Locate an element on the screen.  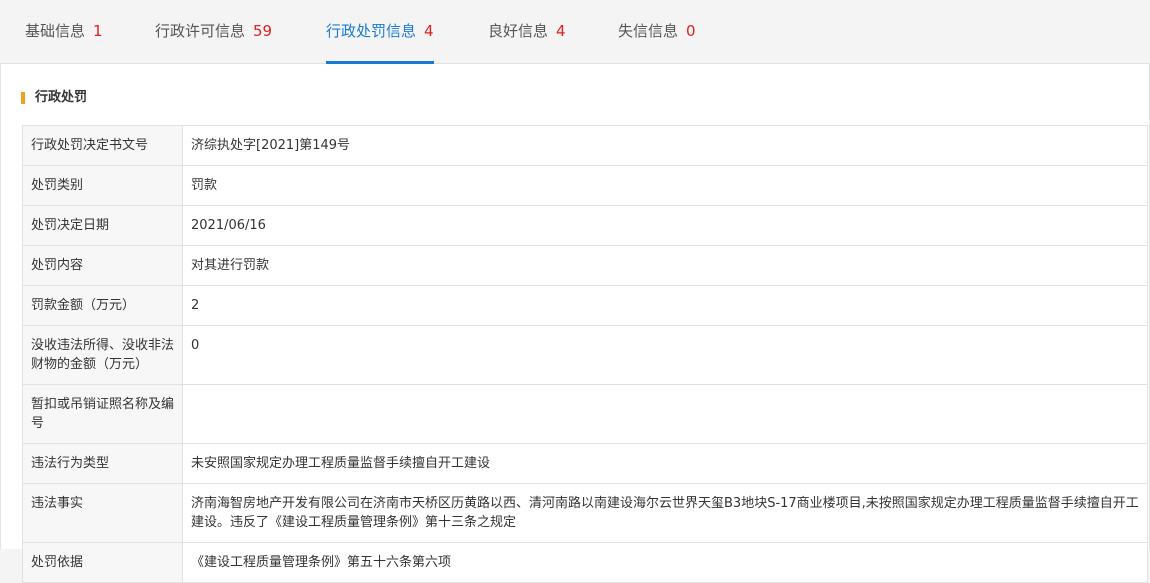
table-row: 罚款金额（万元） 2 is located at coordinates (585, 305).